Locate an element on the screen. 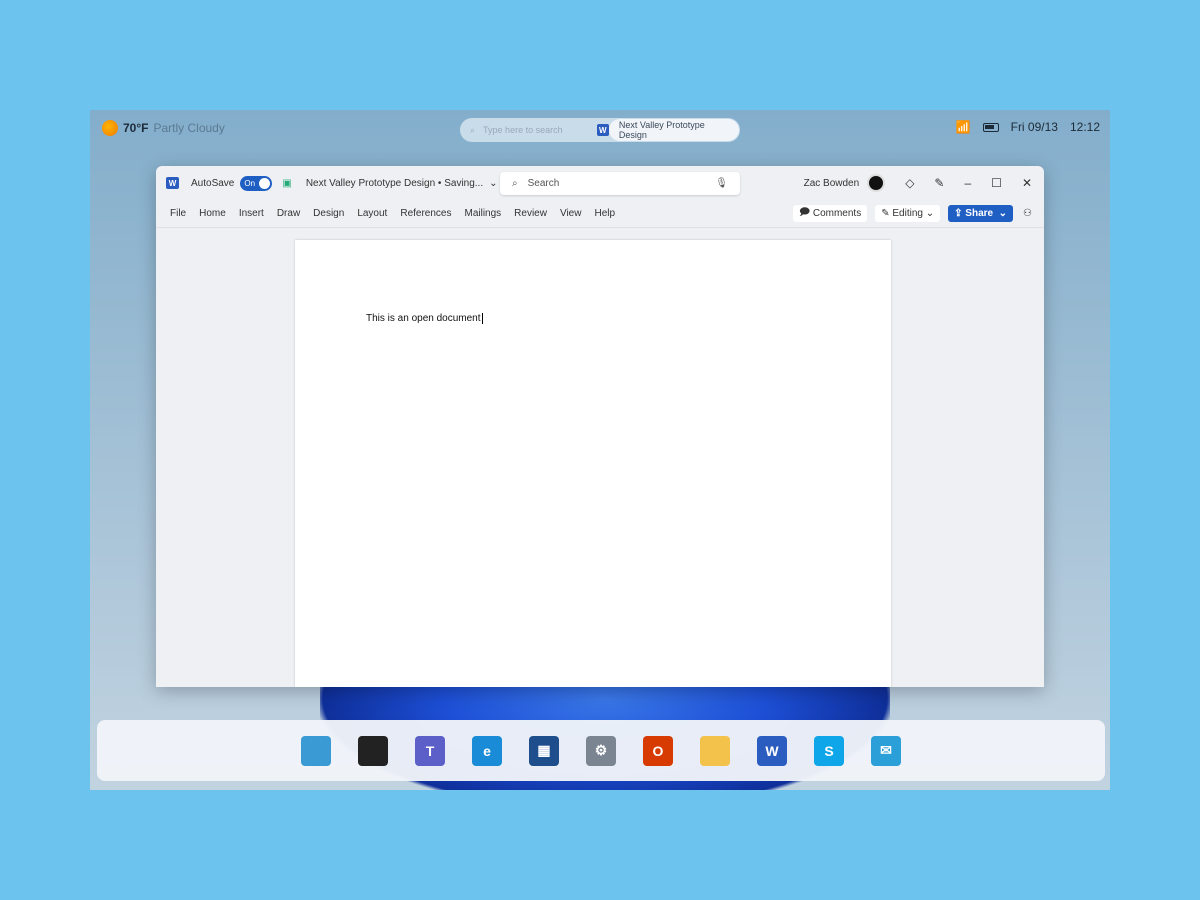 The height and width of the screenshot is (900, 1200). weather-widget: 70°F Partly Cloudy is located at coordinates (163, 128).